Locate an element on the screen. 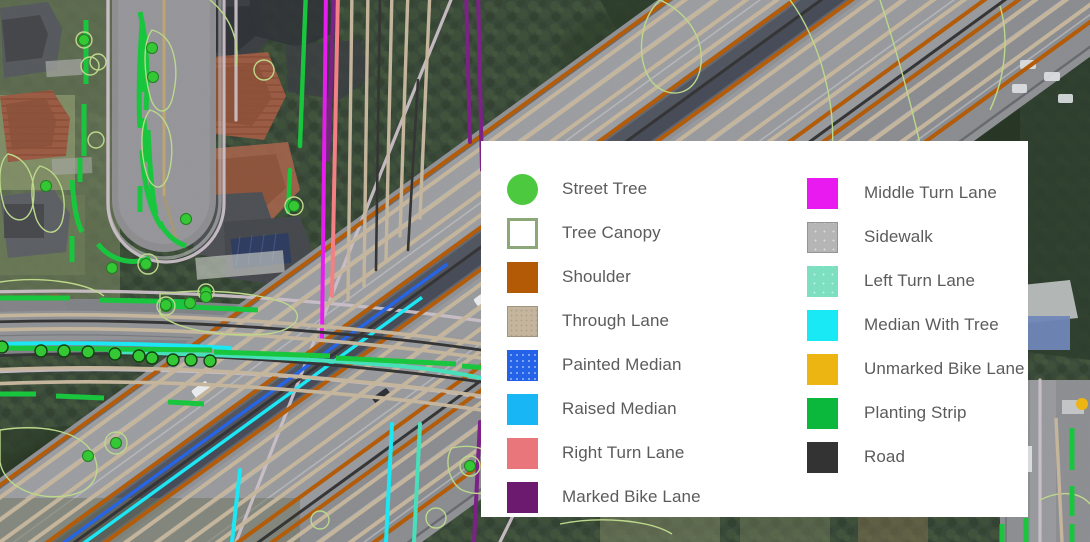 The width and height of the screenshot is (1090, 542). legend-item-planting-strip: Planting Strip is located at coordinates (917, 413).